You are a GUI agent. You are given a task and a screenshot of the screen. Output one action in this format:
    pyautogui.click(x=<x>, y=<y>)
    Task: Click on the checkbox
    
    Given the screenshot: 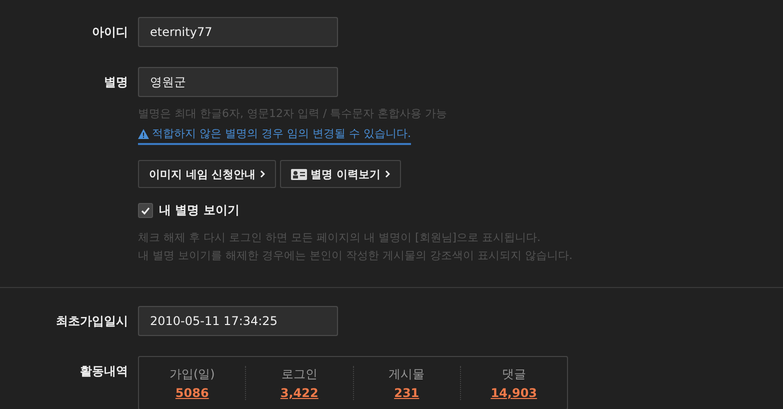 What is the action you would take?
    pyautogui.click(x=145, y=210)
    